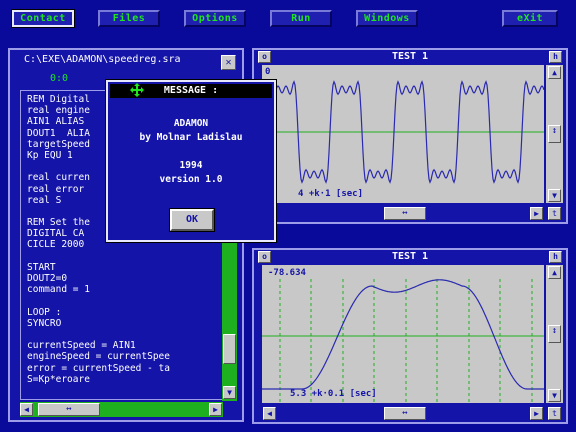 The width and height of the screenshot is (576, 432). What do you see at coordinates (191, 137) in the screenshot?
I see `dialog-author: by Molnar Ladislau` at bounding box center [191, 137].